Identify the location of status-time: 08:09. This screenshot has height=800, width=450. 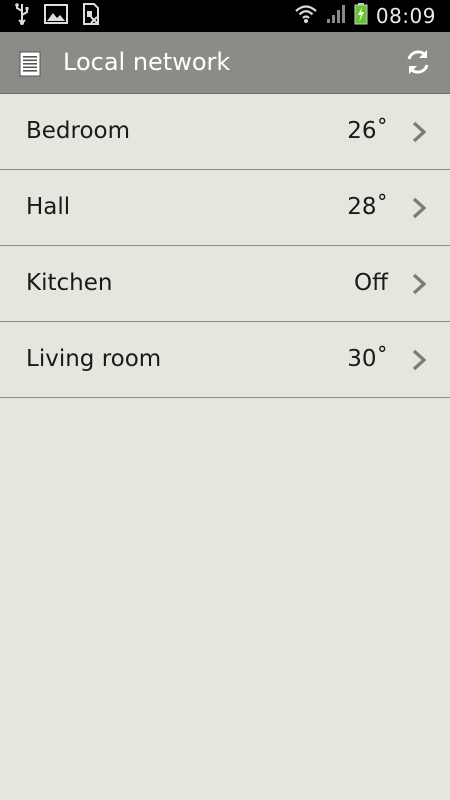
(405, 16).